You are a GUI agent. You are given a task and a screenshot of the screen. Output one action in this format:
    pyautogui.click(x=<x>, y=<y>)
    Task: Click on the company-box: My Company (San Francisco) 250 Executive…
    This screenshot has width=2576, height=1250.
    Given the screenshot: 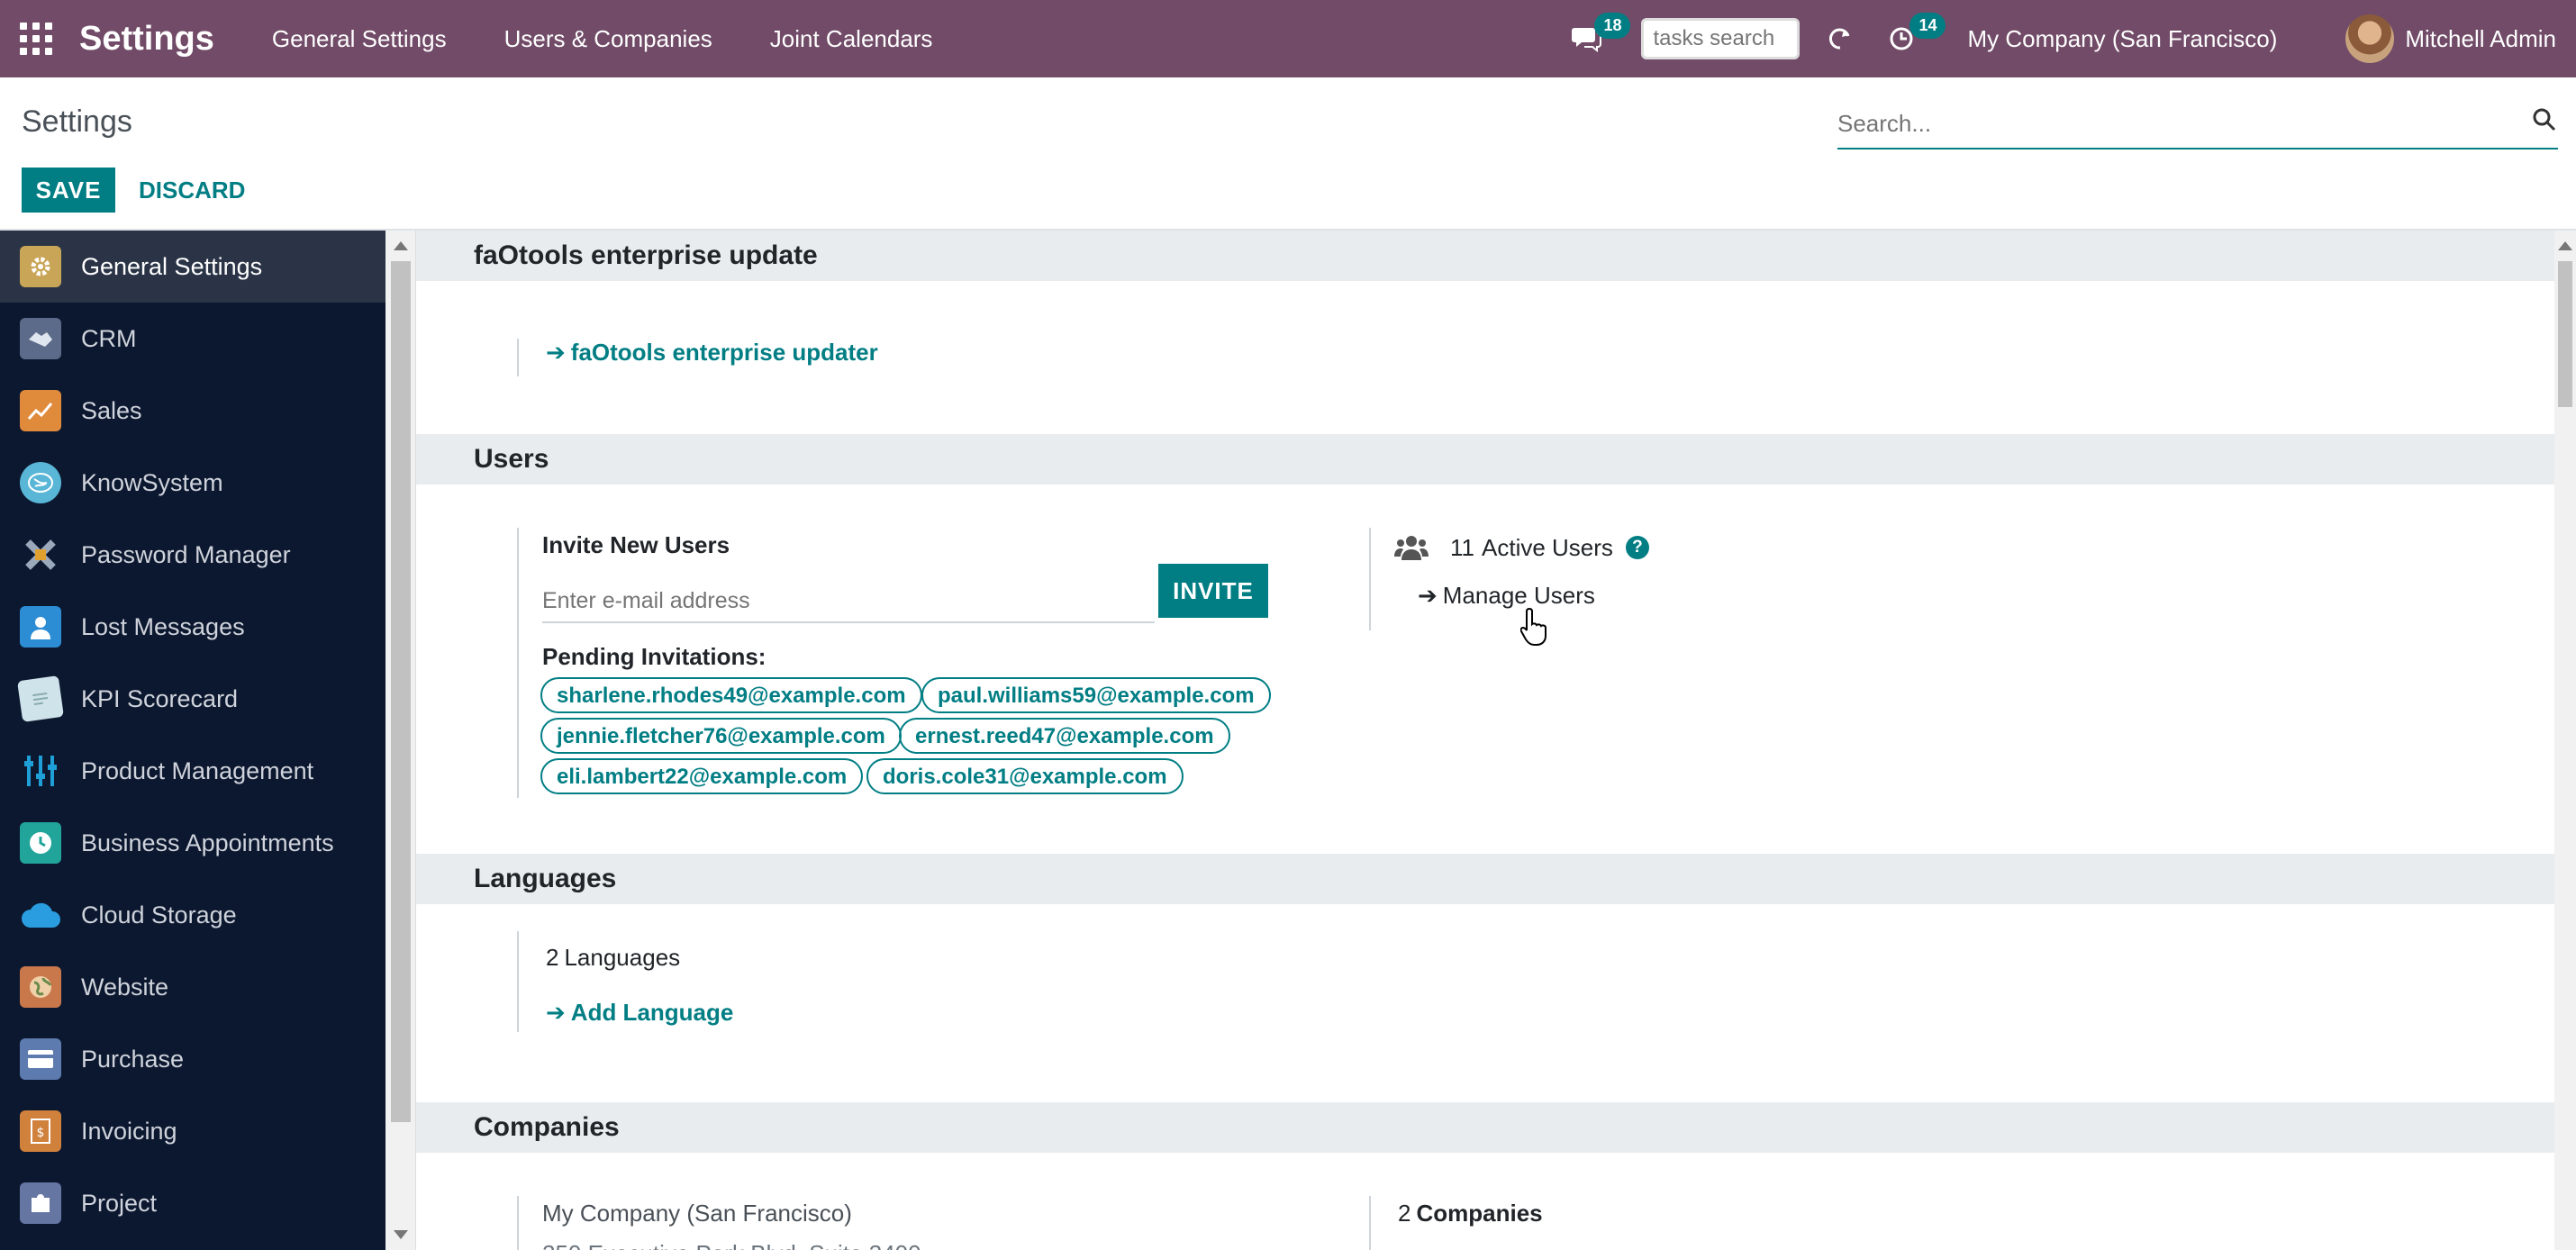 What is the action you would take?
    pyautogui.click(x=787, y=1223)
    